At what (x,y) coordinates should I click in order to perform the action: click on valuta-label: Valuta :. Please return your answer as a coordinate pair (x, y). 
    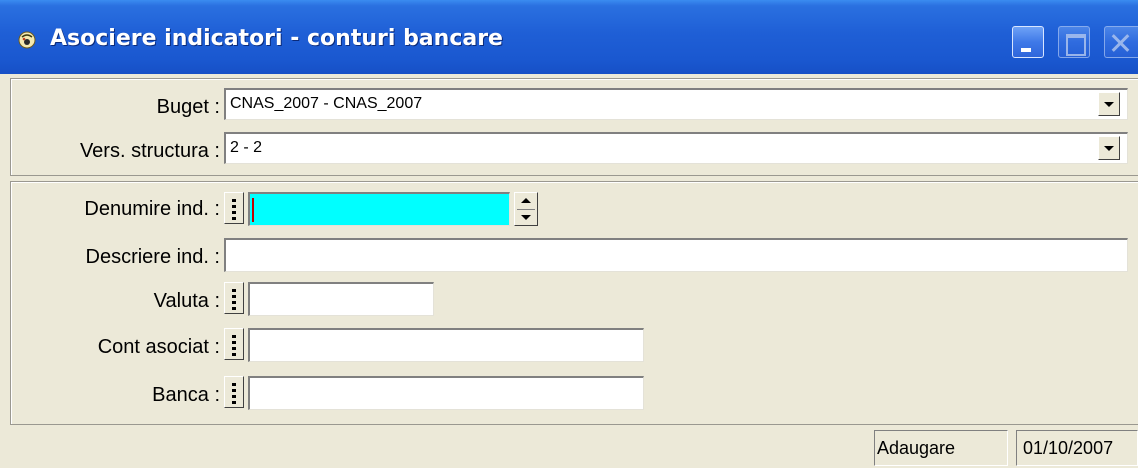
    Looking at the image, I should click on (186, 301).